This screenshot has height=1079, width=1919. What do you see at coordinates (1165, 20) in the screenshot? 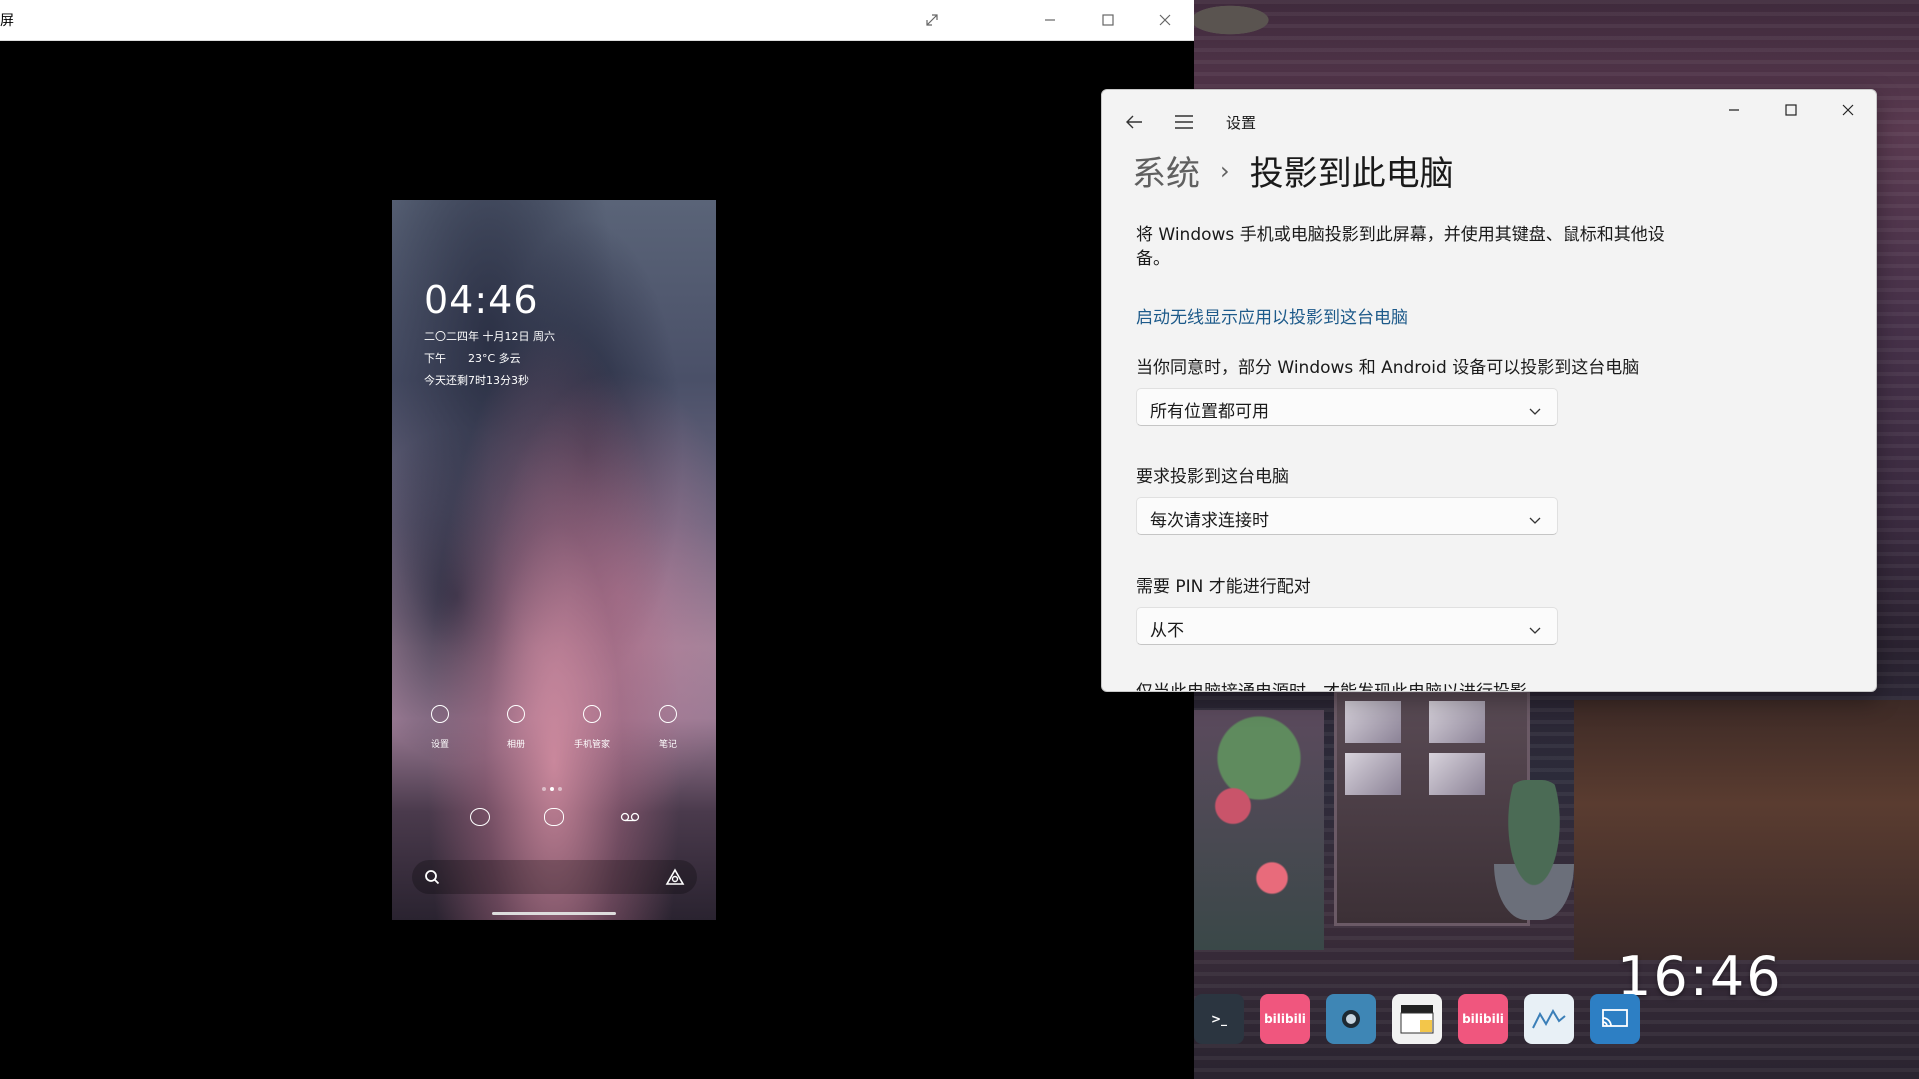
I see `close-icon` at bounding box center [1165, 20].